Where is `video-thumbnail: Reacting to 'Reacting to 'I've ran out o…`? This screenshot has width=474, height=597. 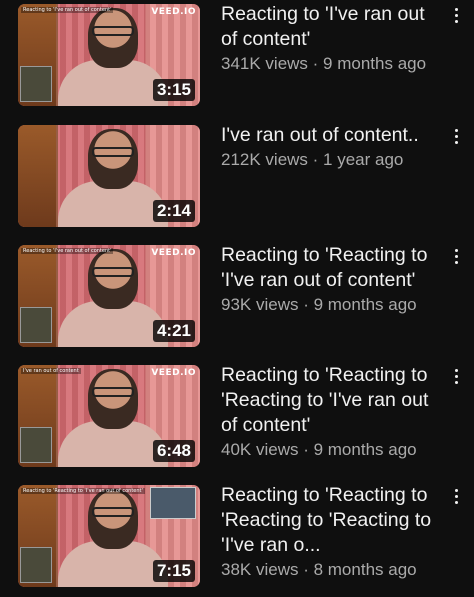
video-thumbnail: Reacting to 'Reacting to 'I've ran out o… is located at coordinates (109, 536).